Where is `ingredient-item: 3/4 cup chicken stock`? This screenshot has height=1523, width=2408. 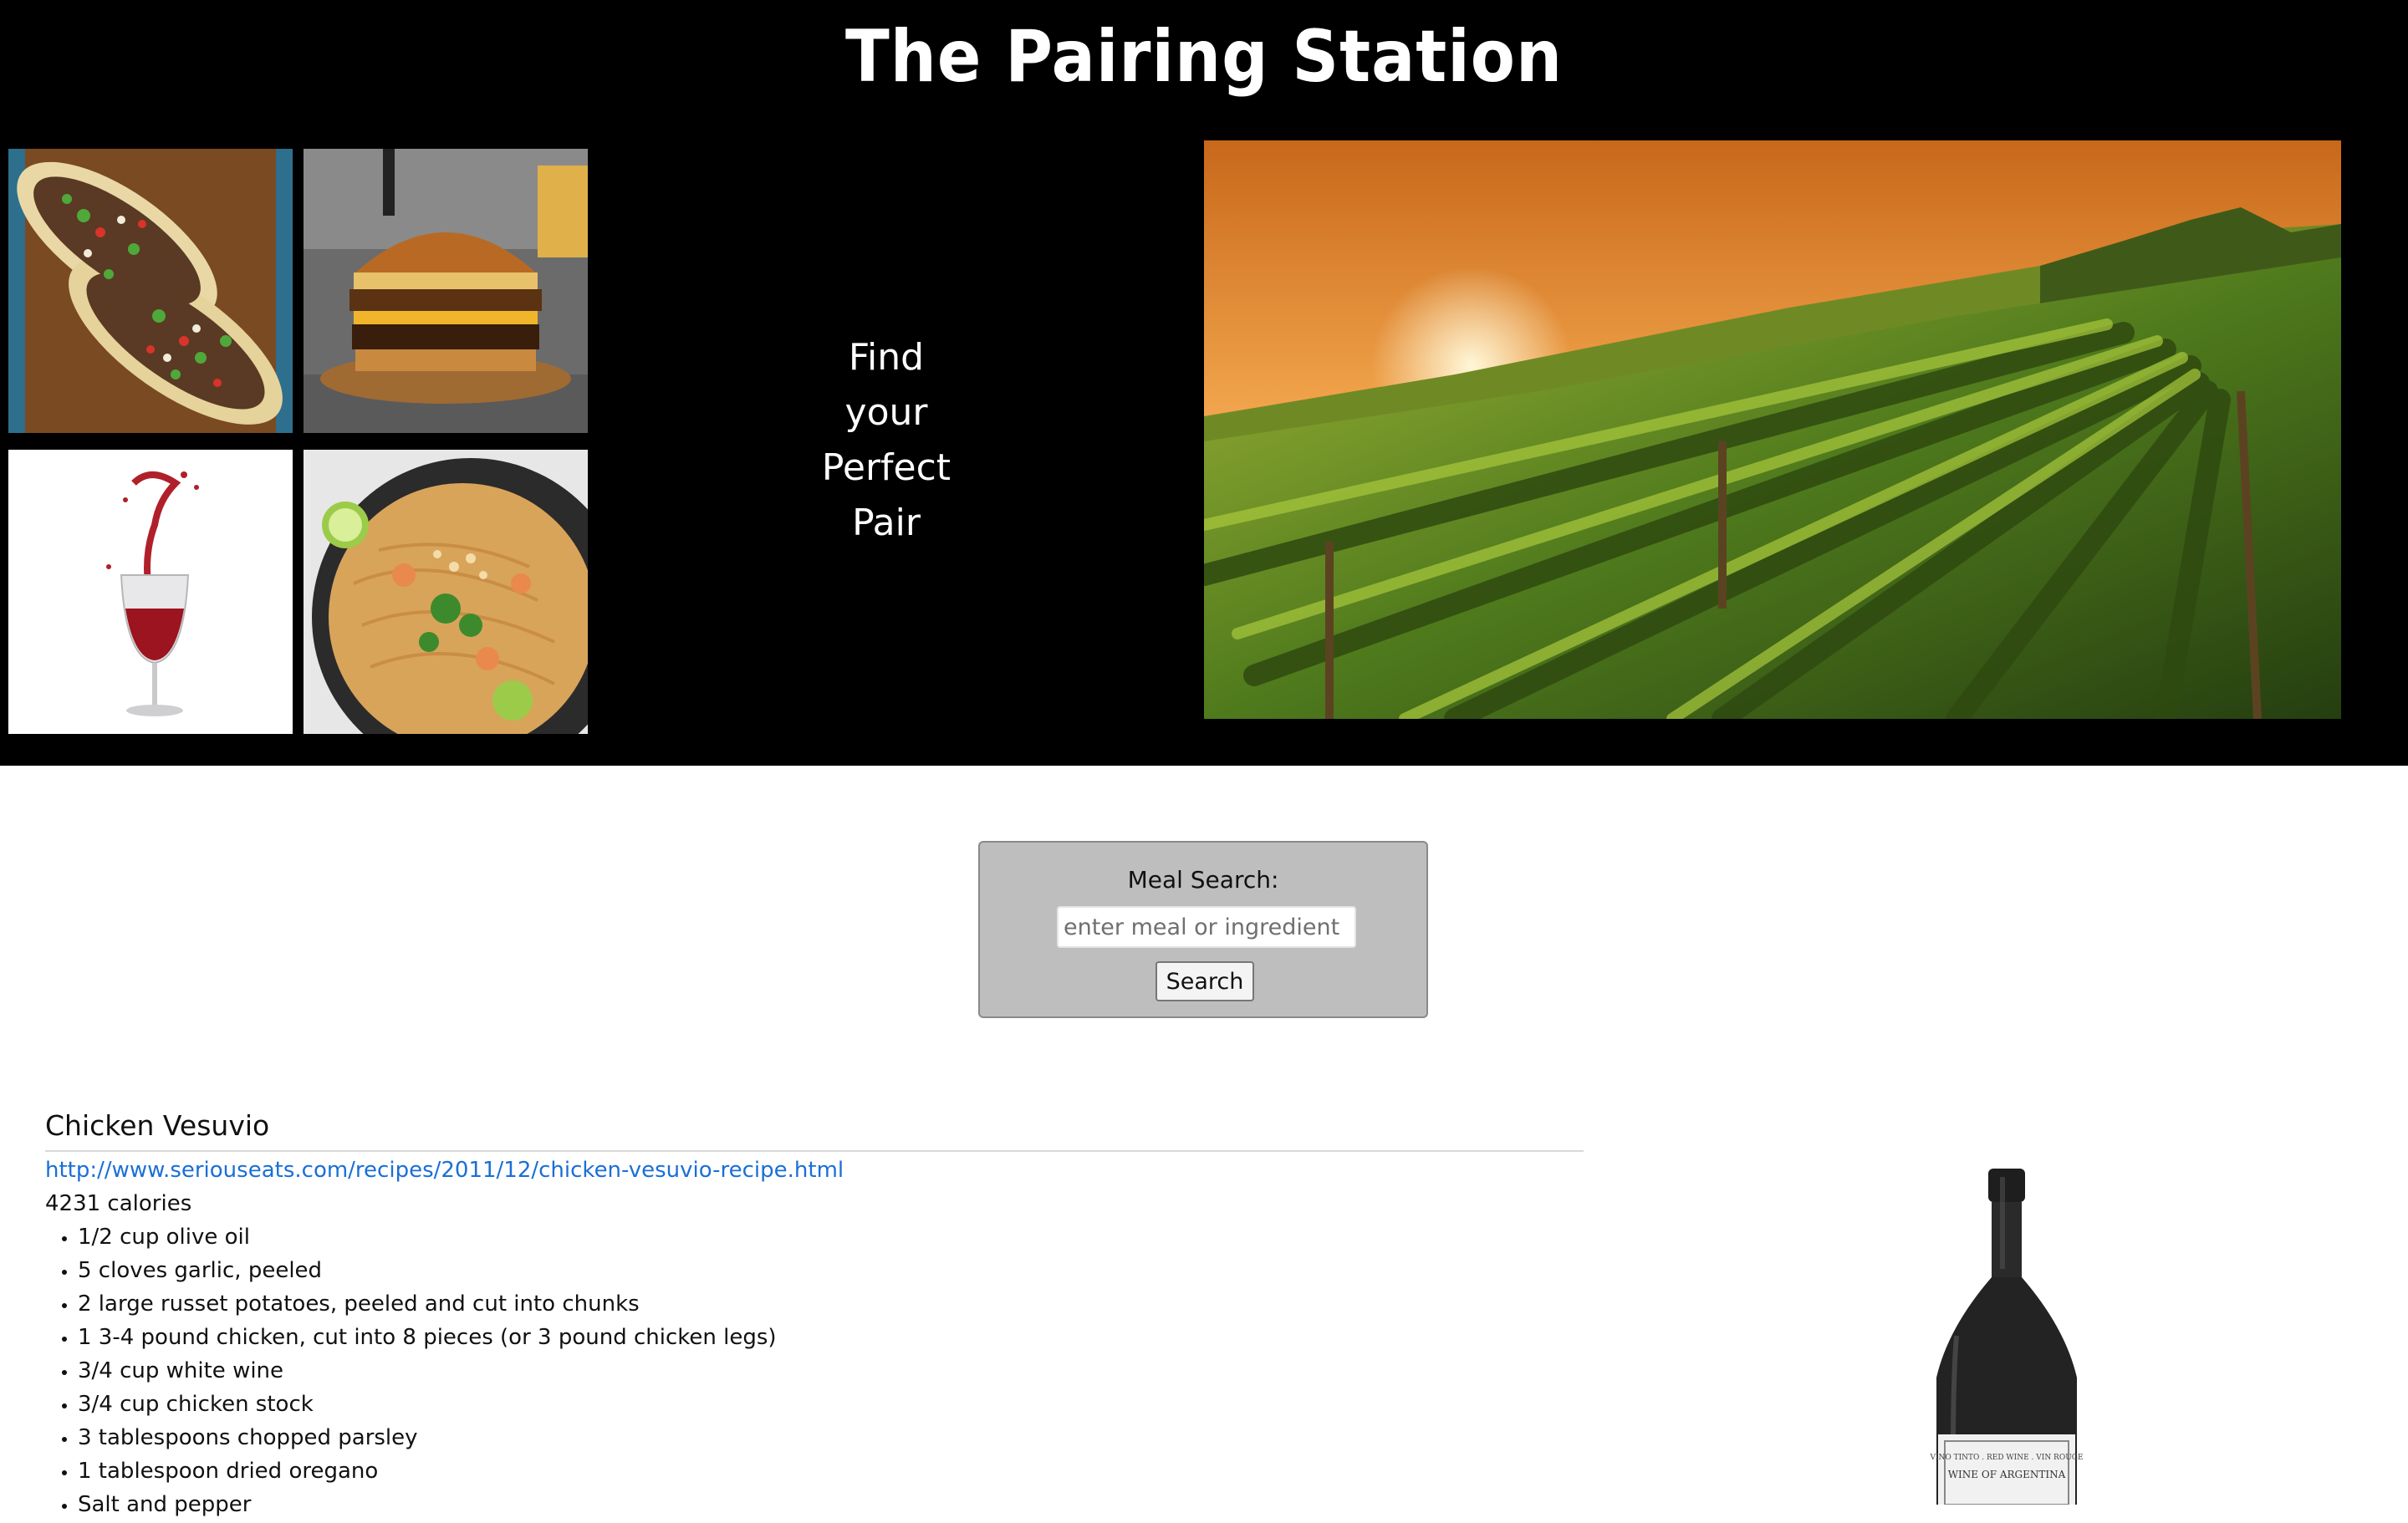
ingredient-item: 3/4 cup chicken stock is located at coordinates (831, 1405).